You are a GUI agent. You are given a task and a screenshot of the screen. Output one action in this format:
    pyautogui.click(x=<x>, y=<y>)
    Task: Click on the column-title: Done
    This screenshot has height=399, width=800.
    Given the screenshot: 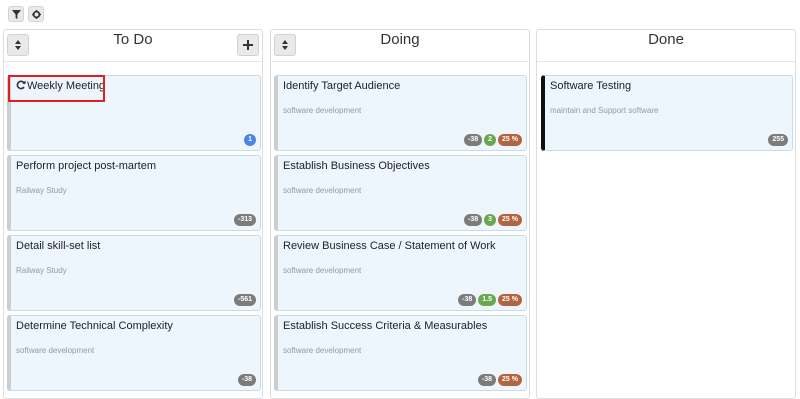 What is the action you would take?
    pyautogui.click(x=666, y=39)
    